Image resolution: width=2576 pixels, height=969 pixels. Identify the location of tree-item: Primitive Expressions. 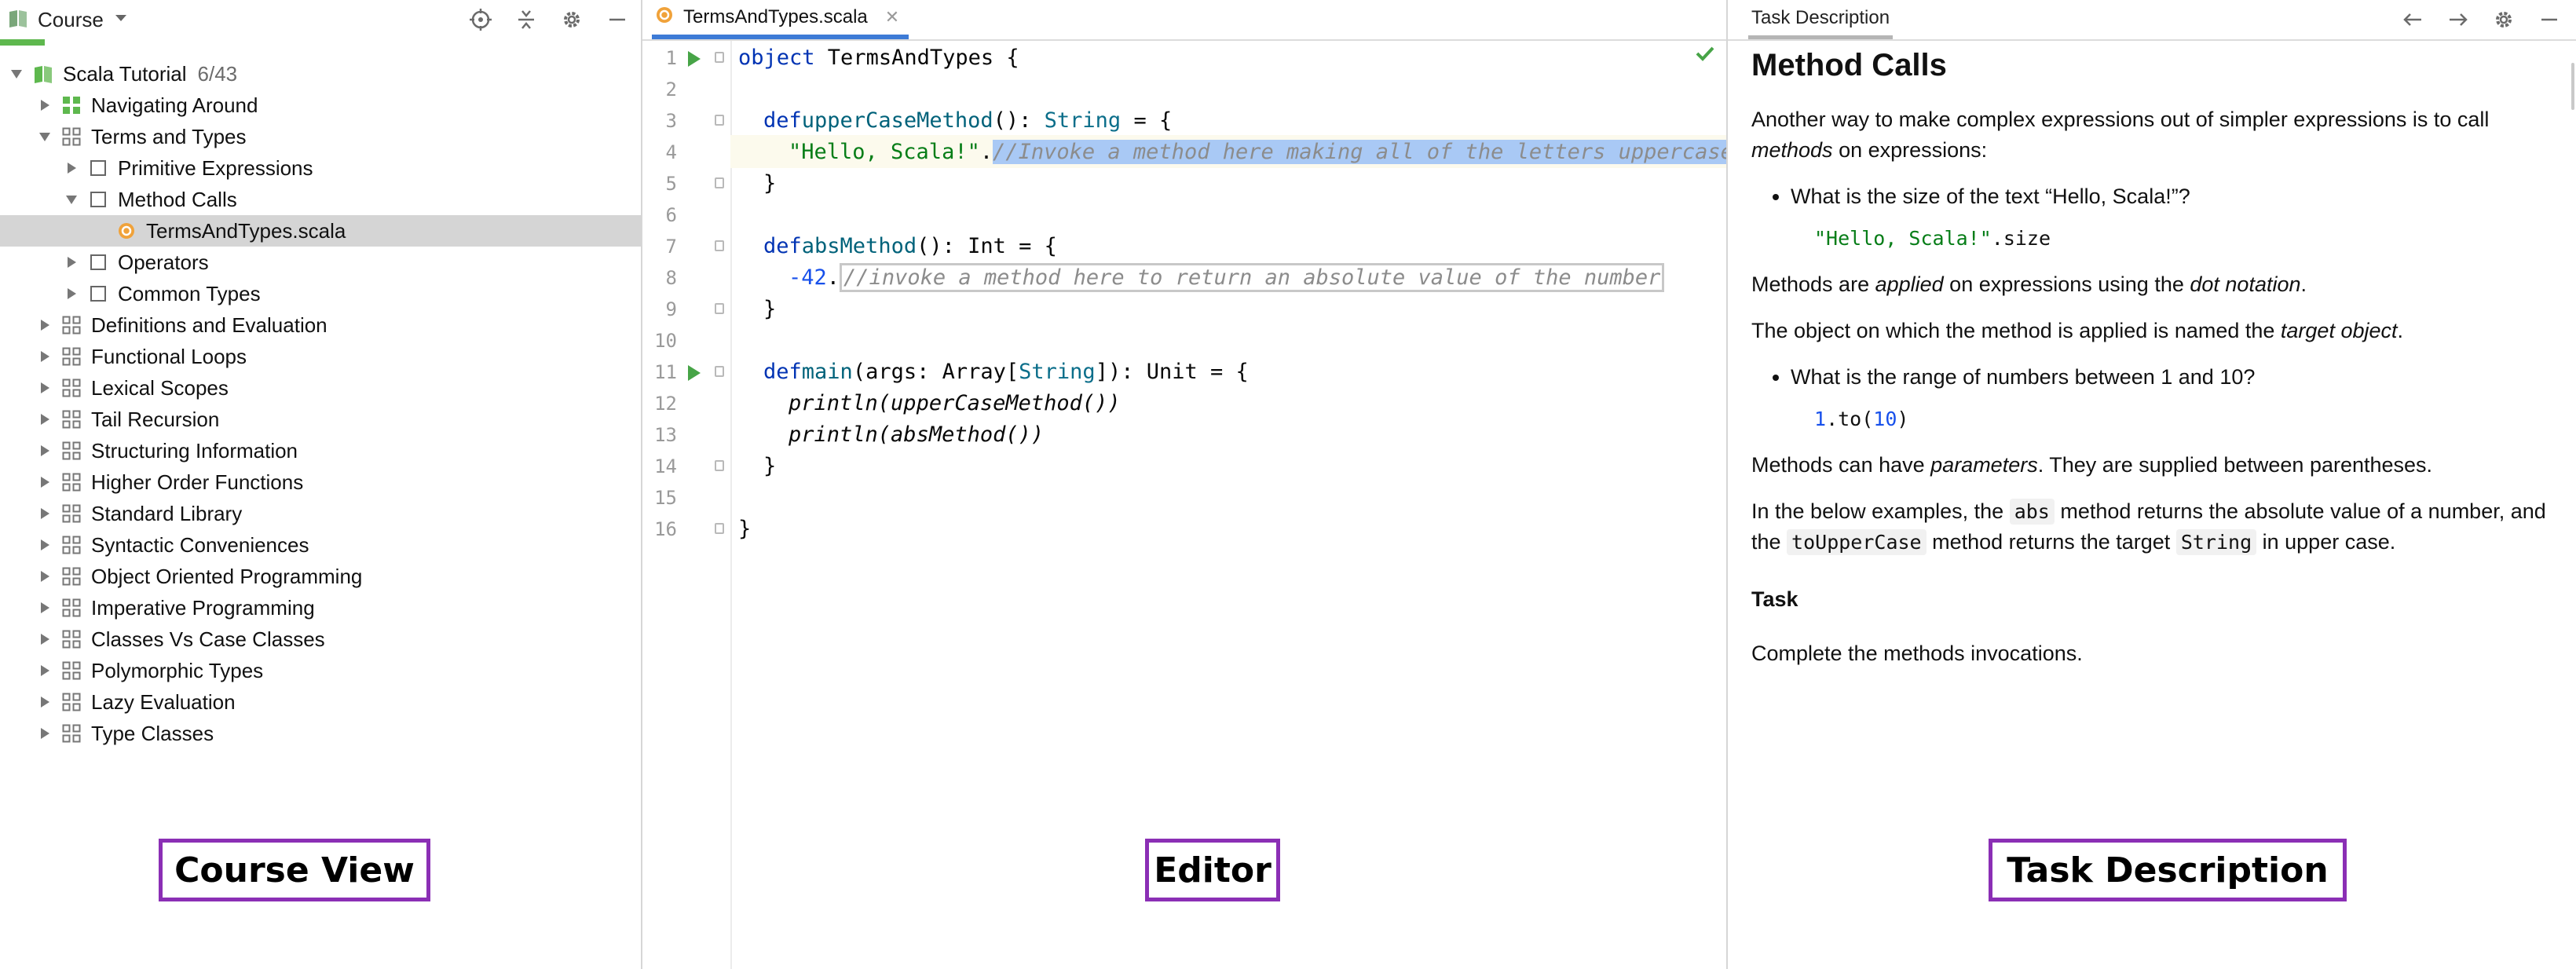
(321, 168).